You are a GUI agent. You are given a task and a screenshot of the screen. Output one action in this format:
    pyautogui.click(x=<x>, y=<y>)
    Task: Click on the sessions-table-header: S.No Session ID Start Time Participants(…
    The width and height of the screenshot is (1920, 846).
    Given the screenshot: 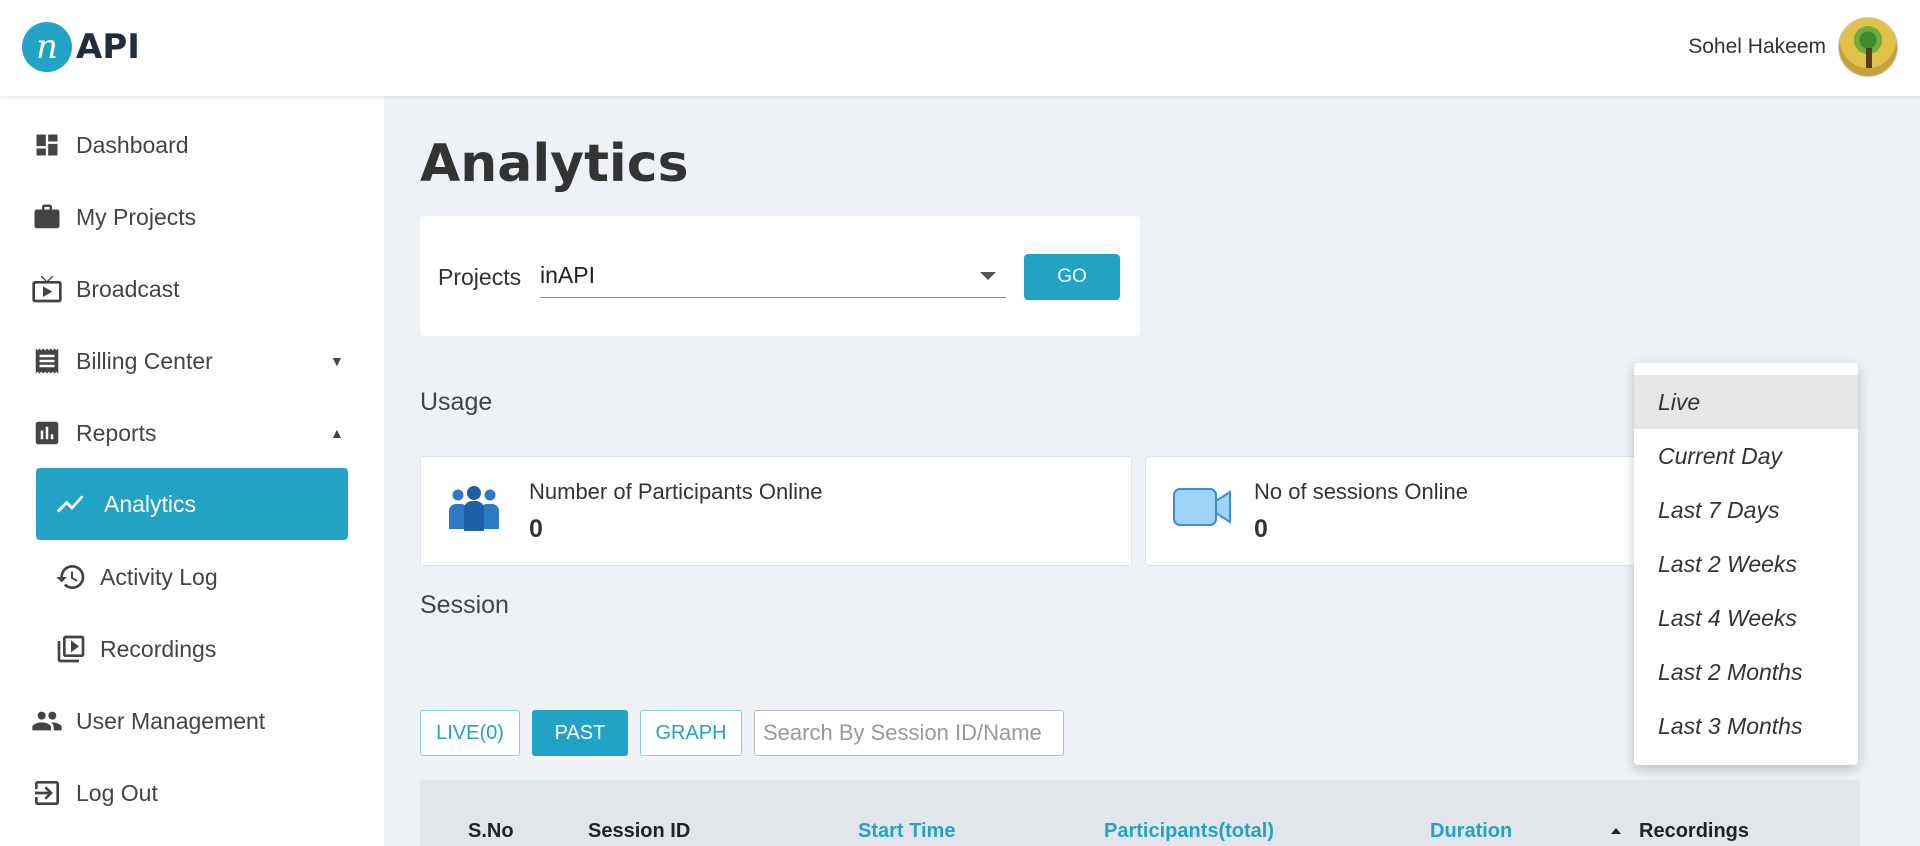 What is the action you would take?
    pyautogui.click(x=1140, y=813)
    